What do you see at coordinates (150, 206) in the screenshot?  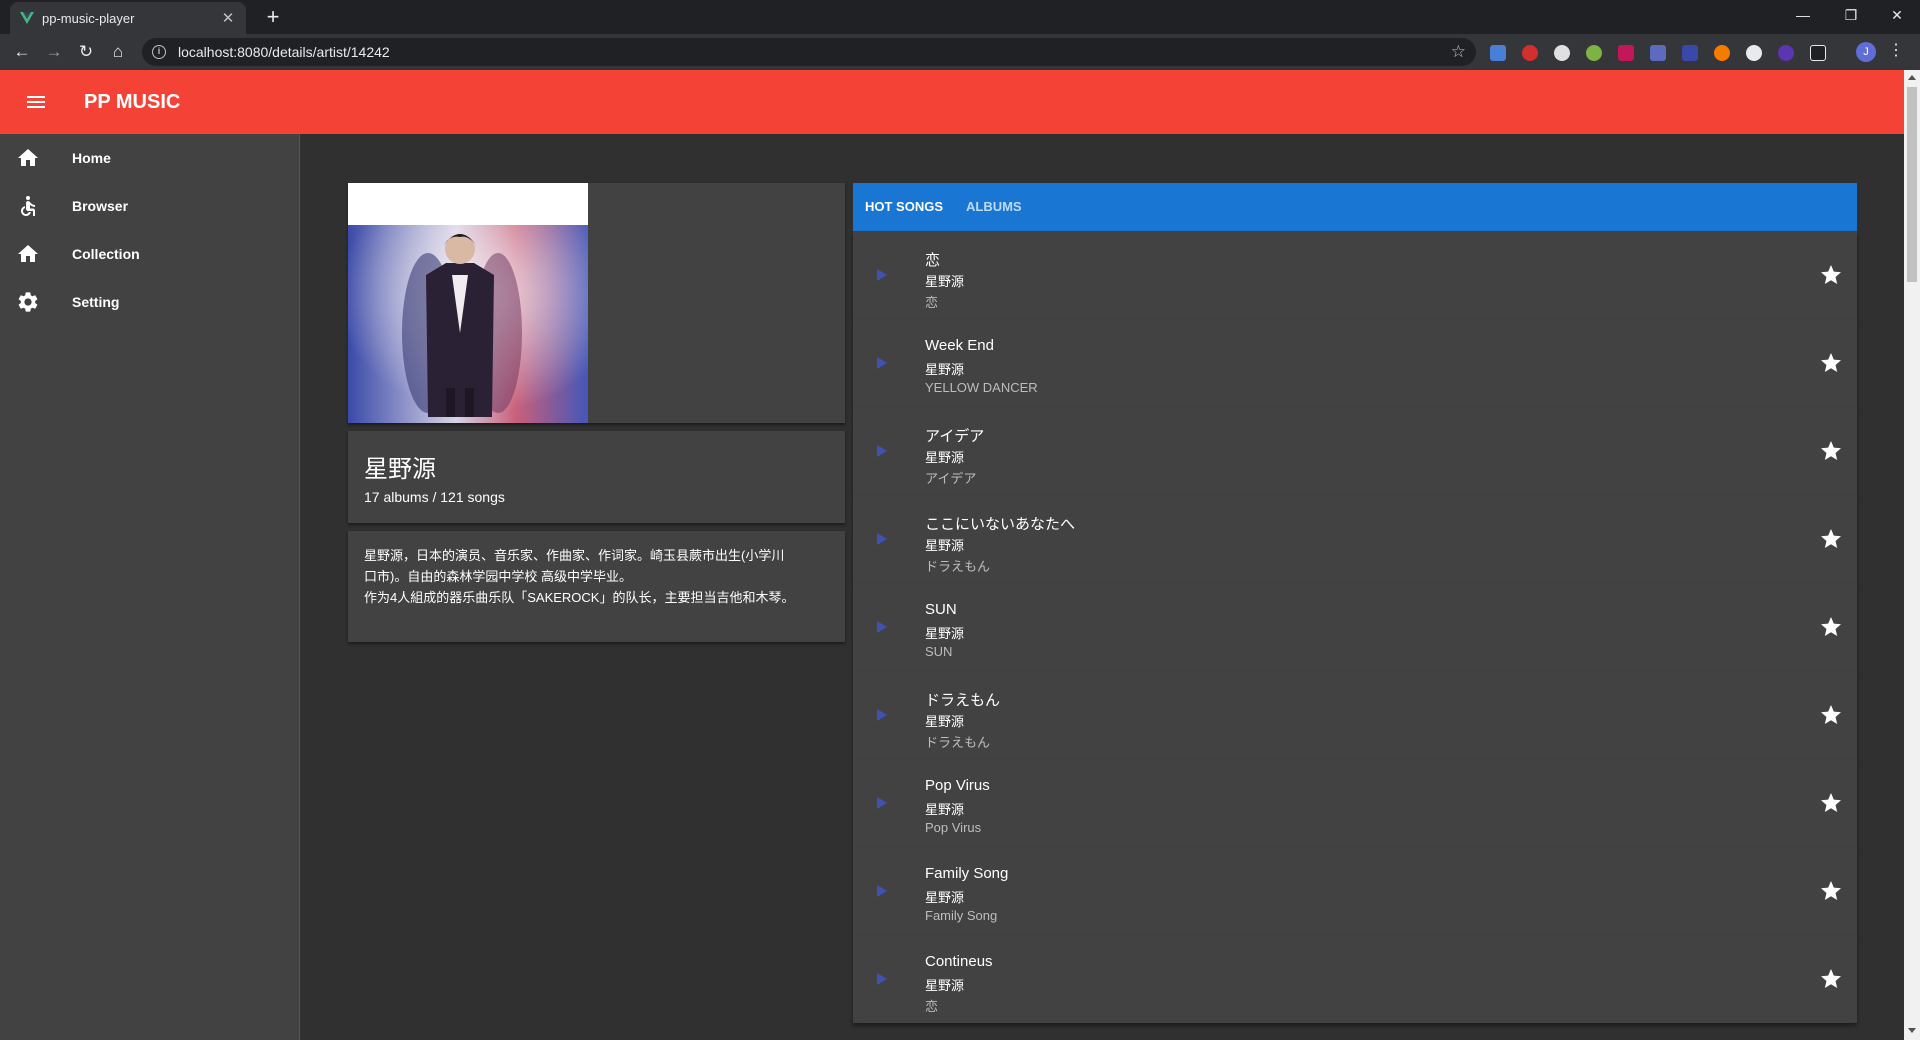 I see `nav-item-browser: Browser` at bounding box center [150, 206].